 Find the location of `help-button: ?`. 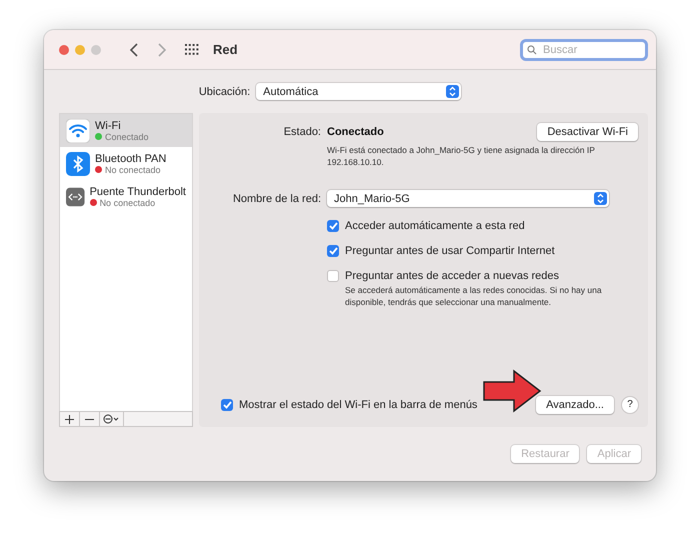

help-button: ? is located at coordinates (630, 404).